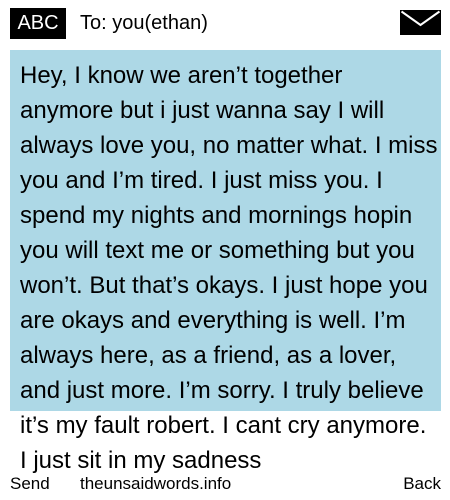 The image size is (450, 500). I want to click on softkey-bar: Send theunsaidwords.info Back, so click(225, 485).